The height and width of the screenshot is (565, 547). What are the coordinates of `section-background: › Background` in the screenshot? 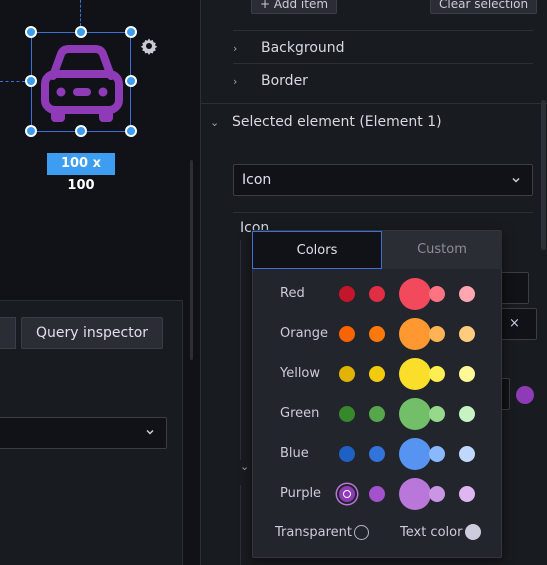 It's located at (289, 48).